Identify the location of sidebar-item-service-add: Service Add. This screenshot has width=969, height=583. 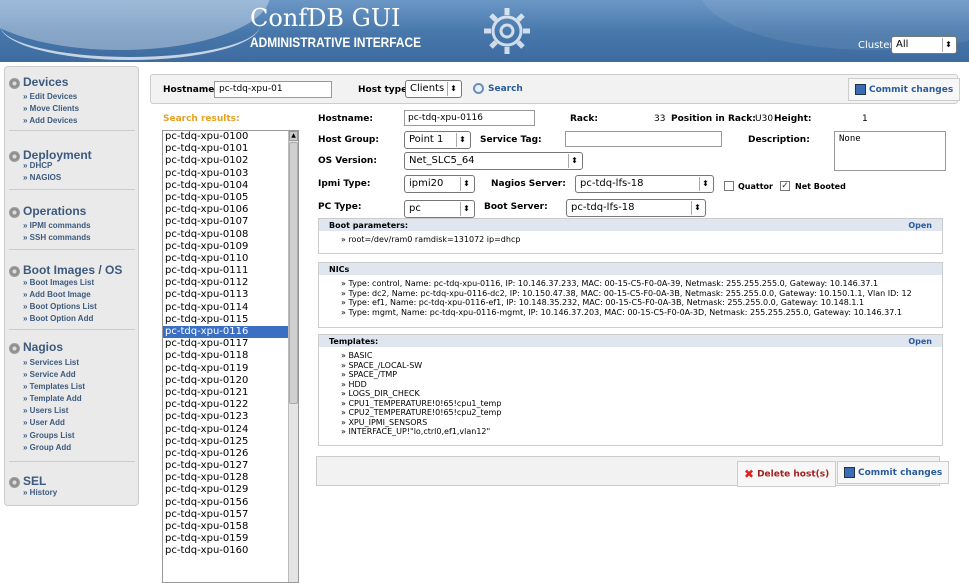
(49, 374).